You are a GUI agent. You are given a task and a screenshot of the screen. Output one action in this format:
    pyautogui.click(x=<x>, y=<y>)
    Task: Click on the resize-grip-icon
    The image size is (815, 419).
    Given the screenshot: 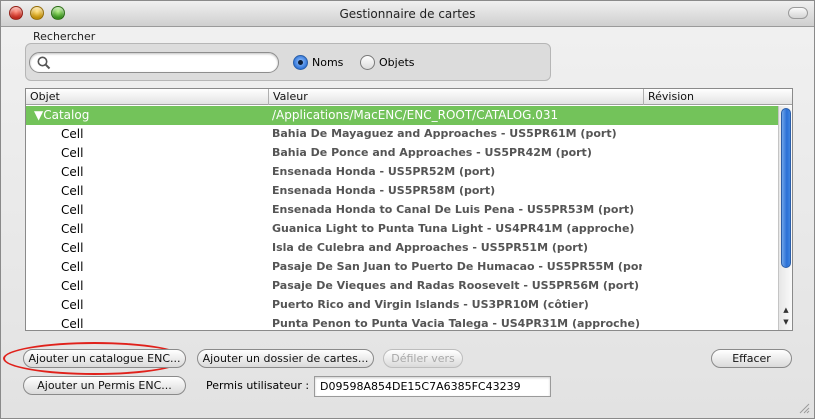 What is the action you would take?
    pyautogui.click(x=804, y=408)
    